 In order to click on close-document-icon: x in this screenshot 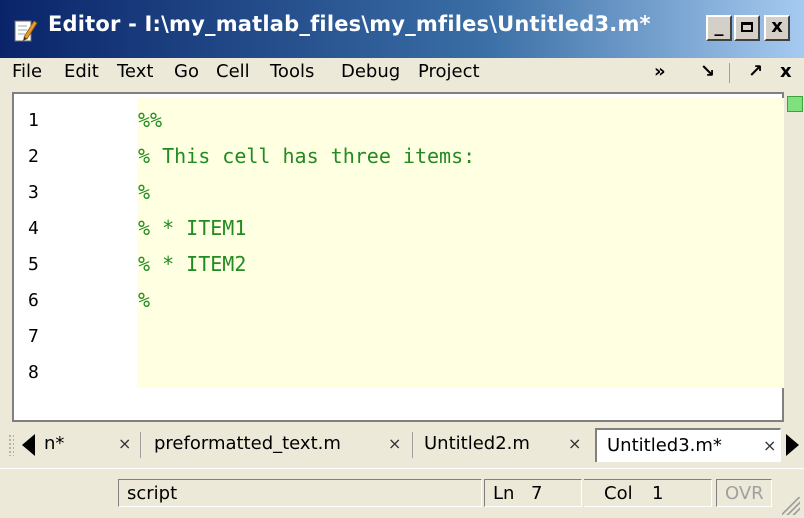, I will do `click(786, 73)`.